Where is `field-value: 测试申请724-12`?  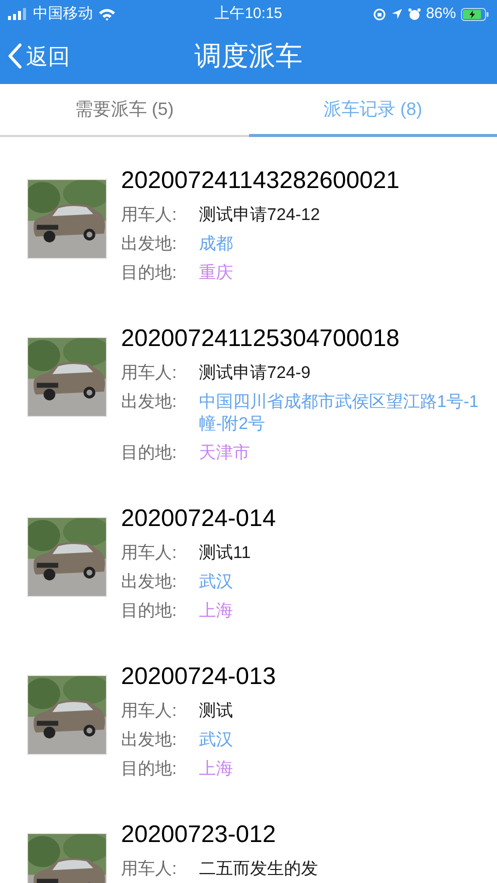 field-value: 测试申请724-12 is located at coordinates (260, 215).